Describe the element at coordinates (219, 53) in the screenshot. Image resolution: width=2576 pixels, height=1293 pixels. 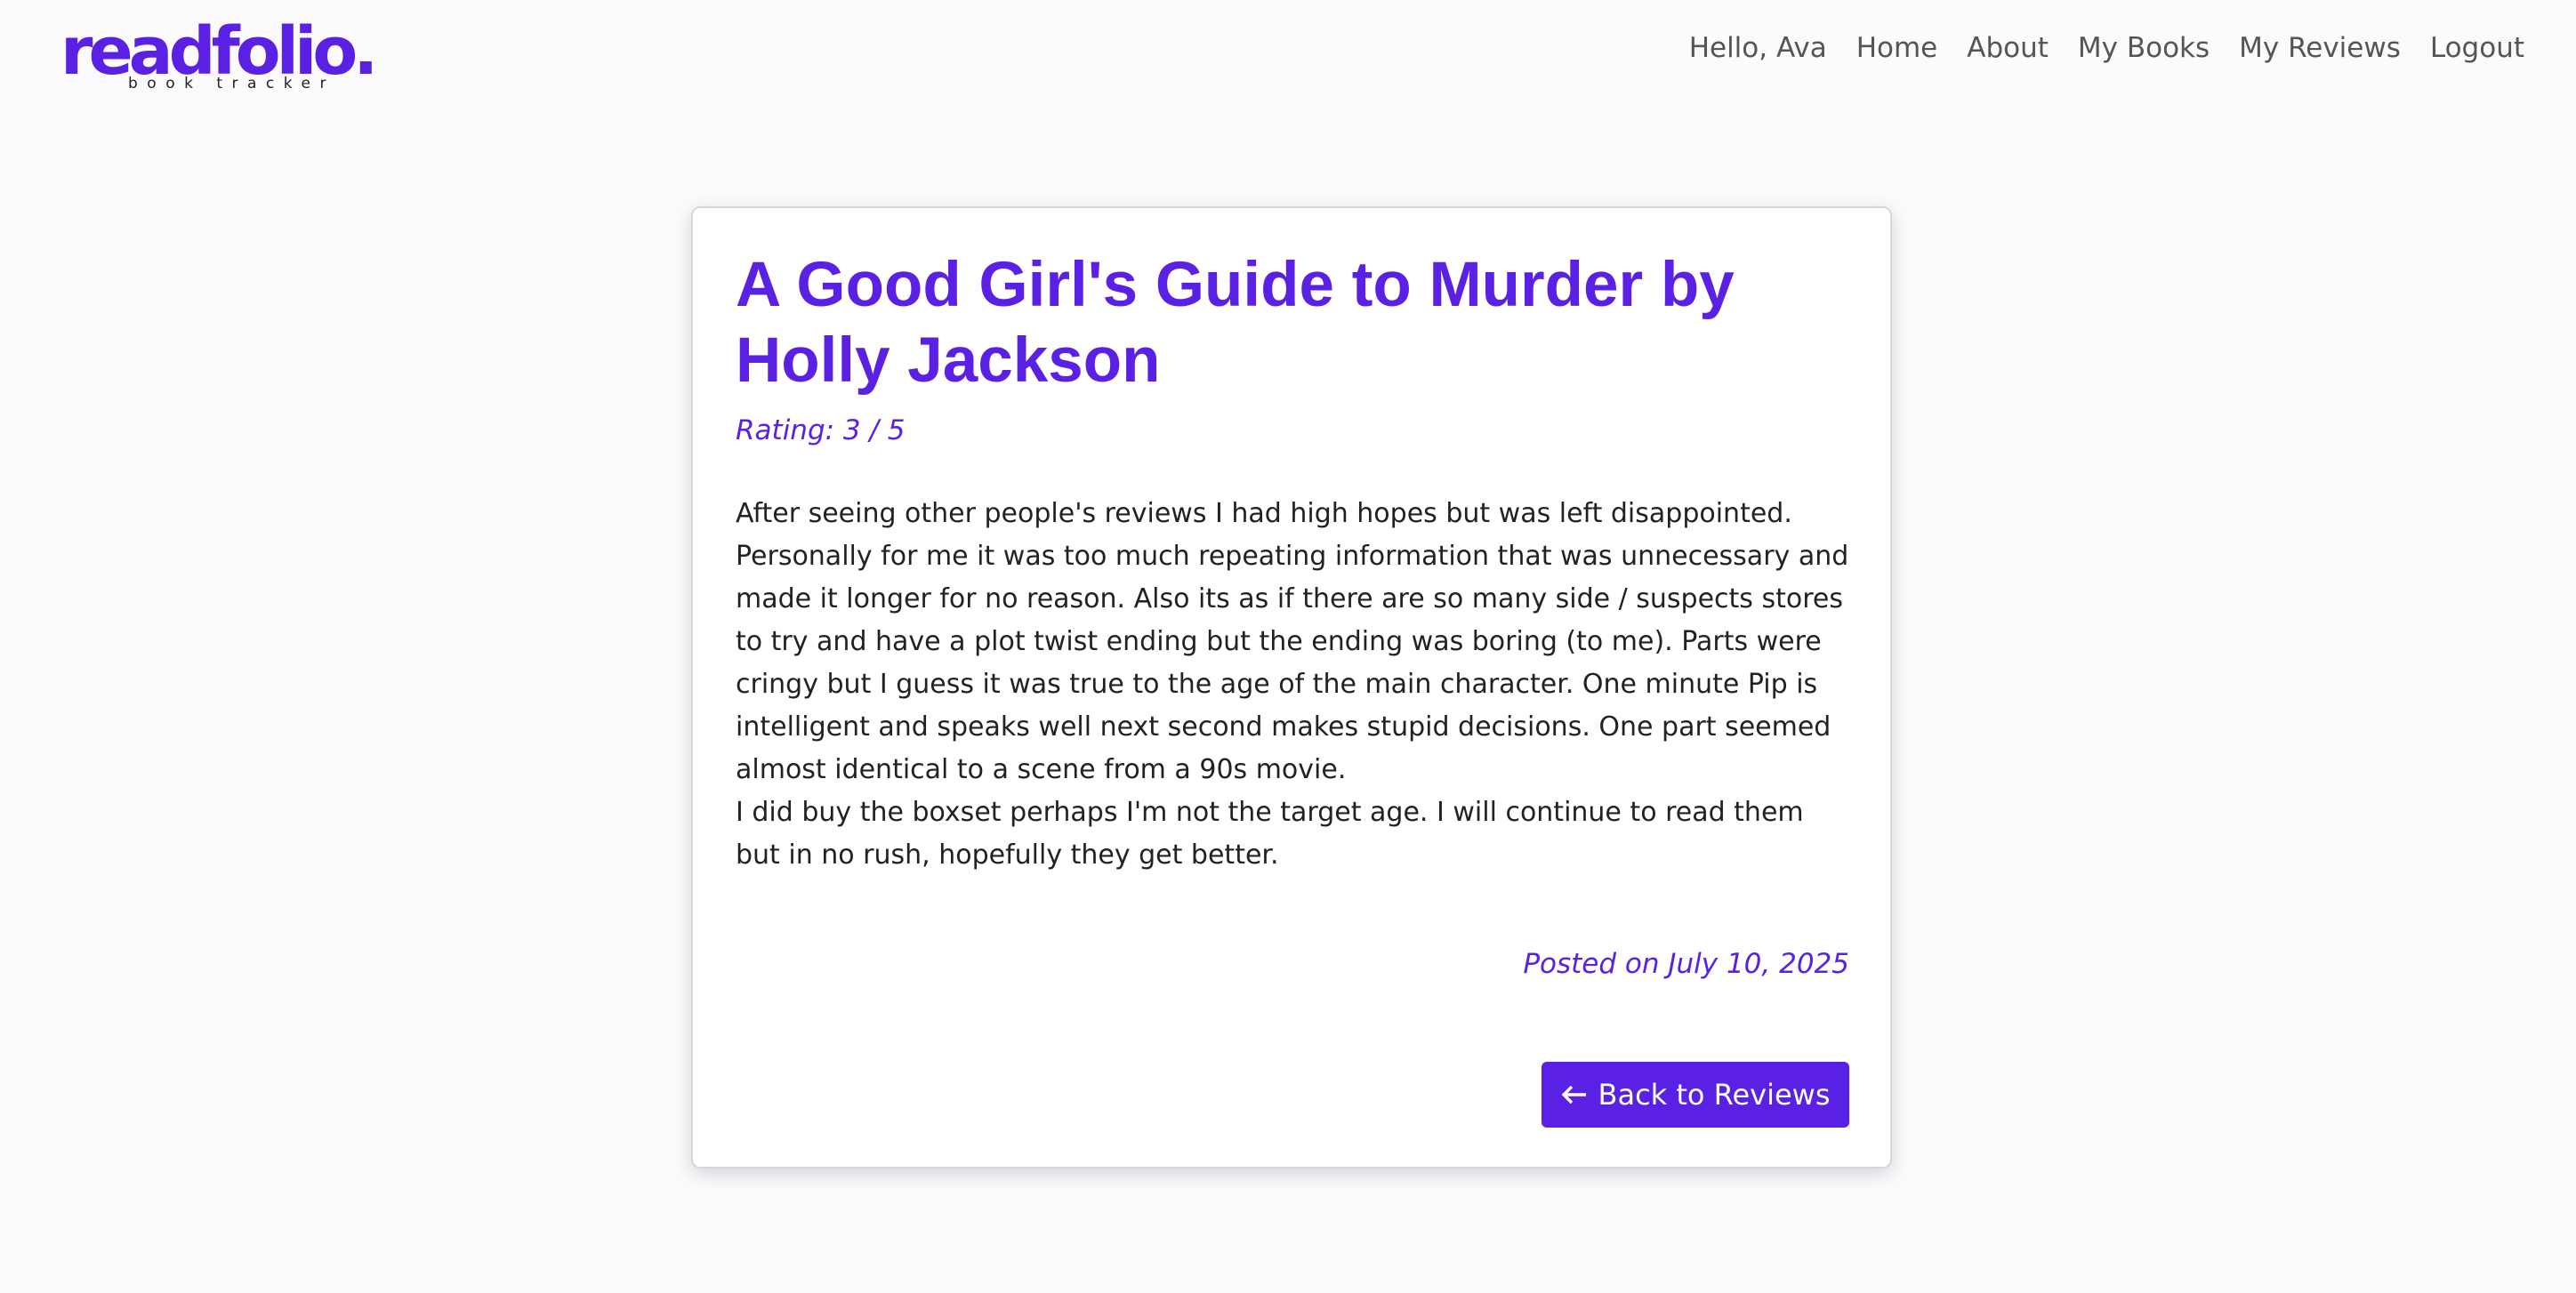
I see `brand-logo: readfolio. book tracker` at that location.